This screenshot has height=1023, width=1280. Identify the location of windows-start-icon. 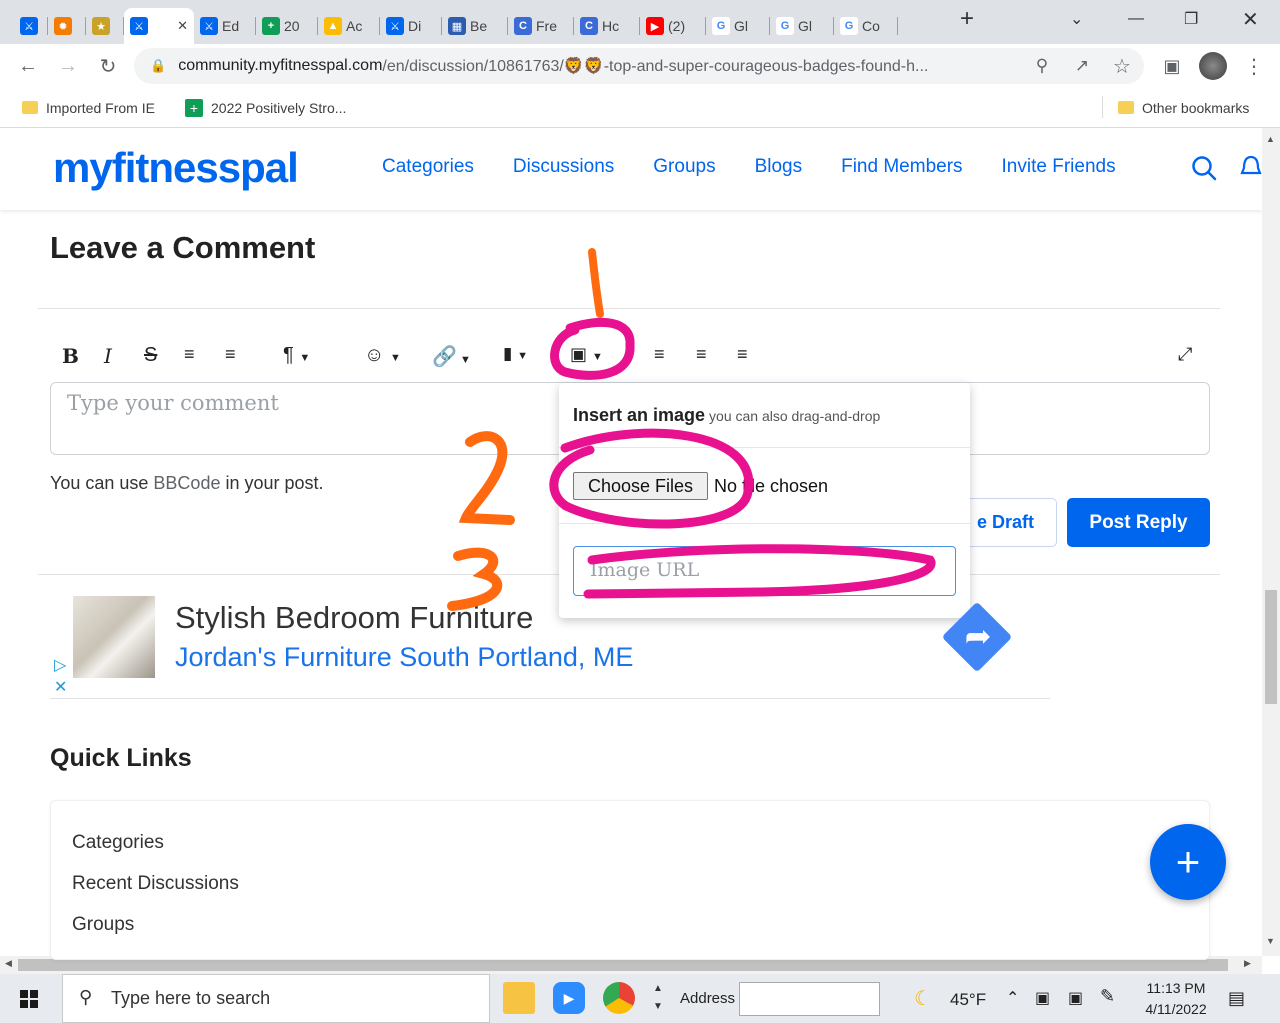
(29, 999).